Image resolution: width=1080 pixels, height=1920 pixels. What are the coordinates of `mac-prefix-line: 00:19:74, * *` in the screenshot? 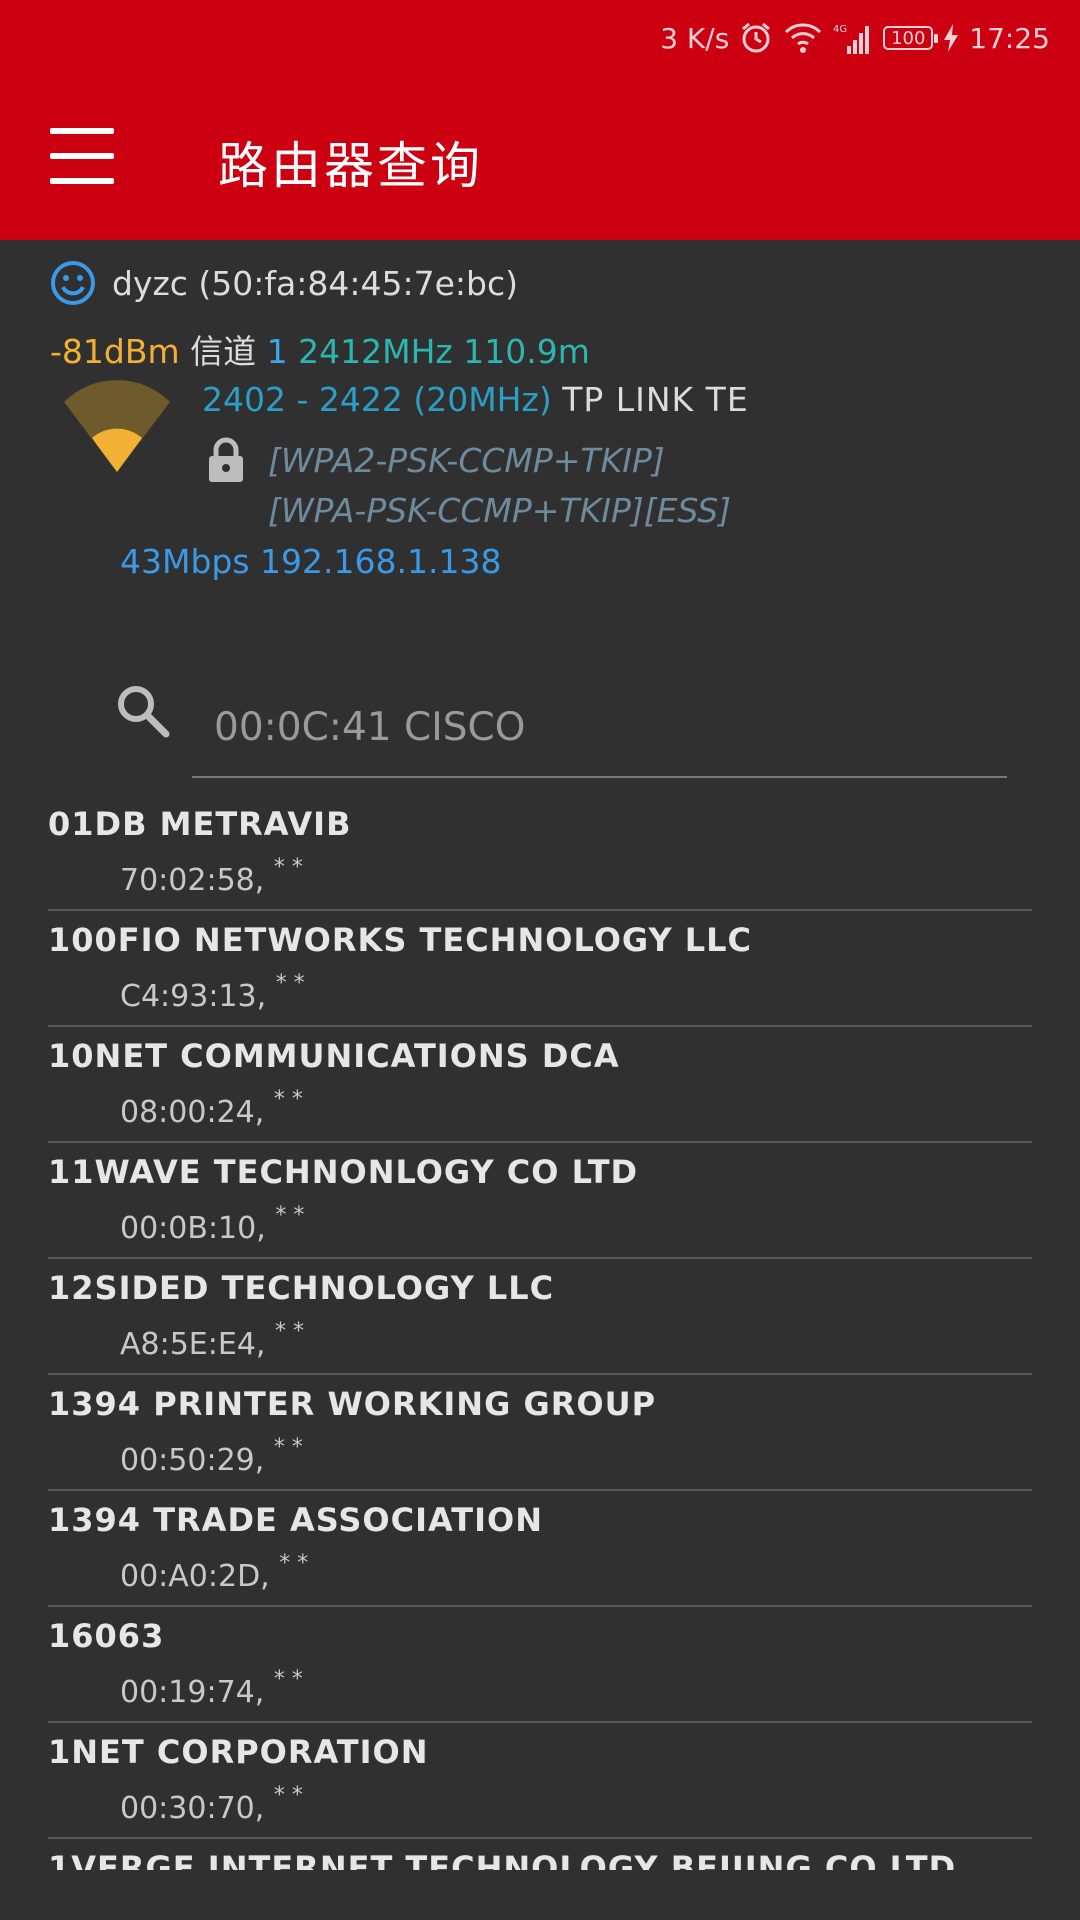 It's located at (211, 1688).